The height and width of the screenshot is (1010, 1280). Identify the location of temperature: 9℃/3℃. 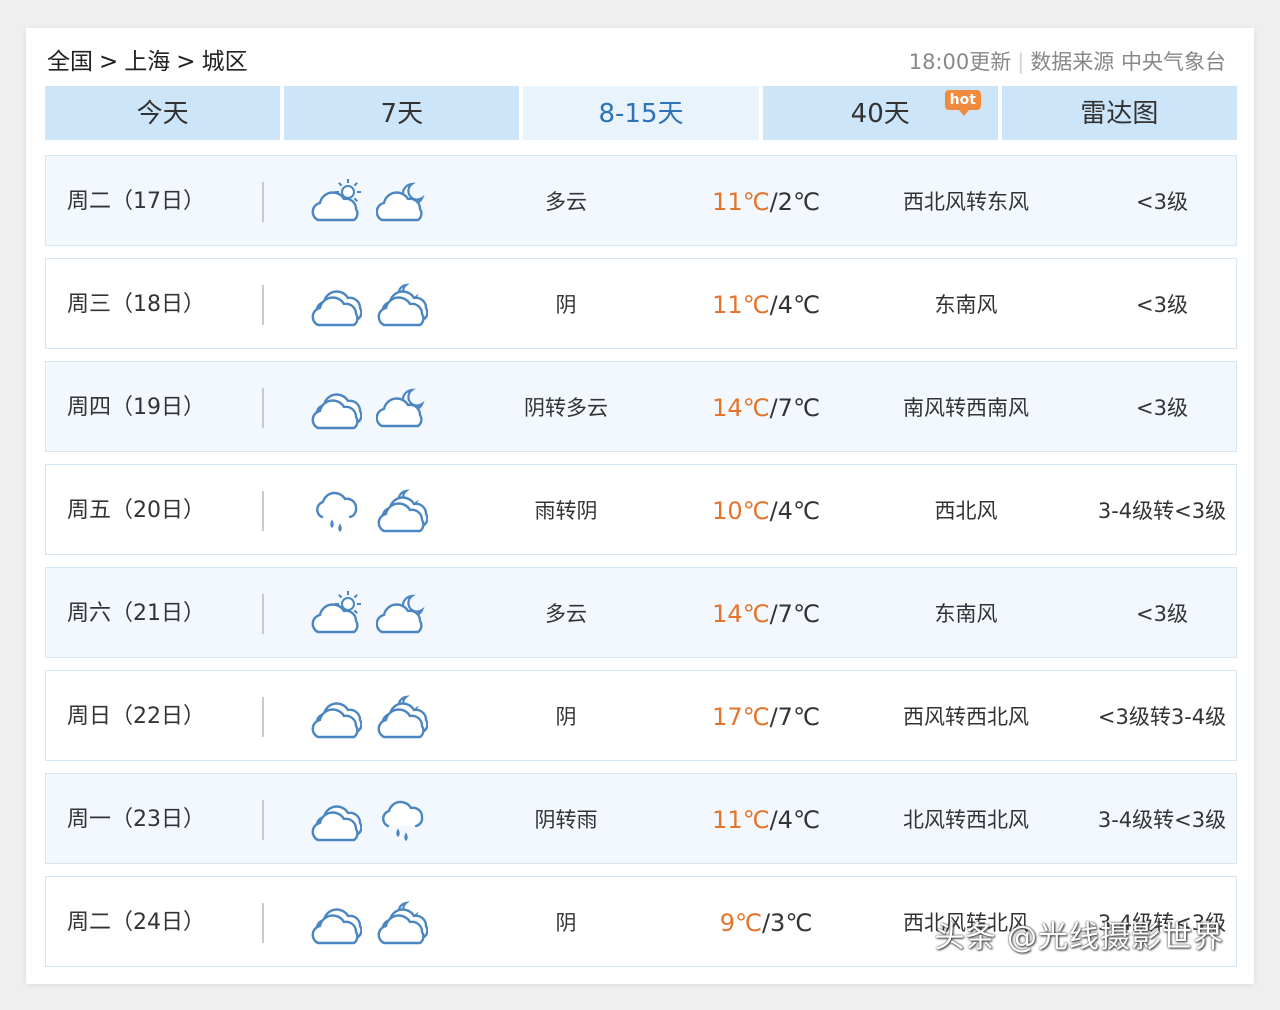
(766, 923).